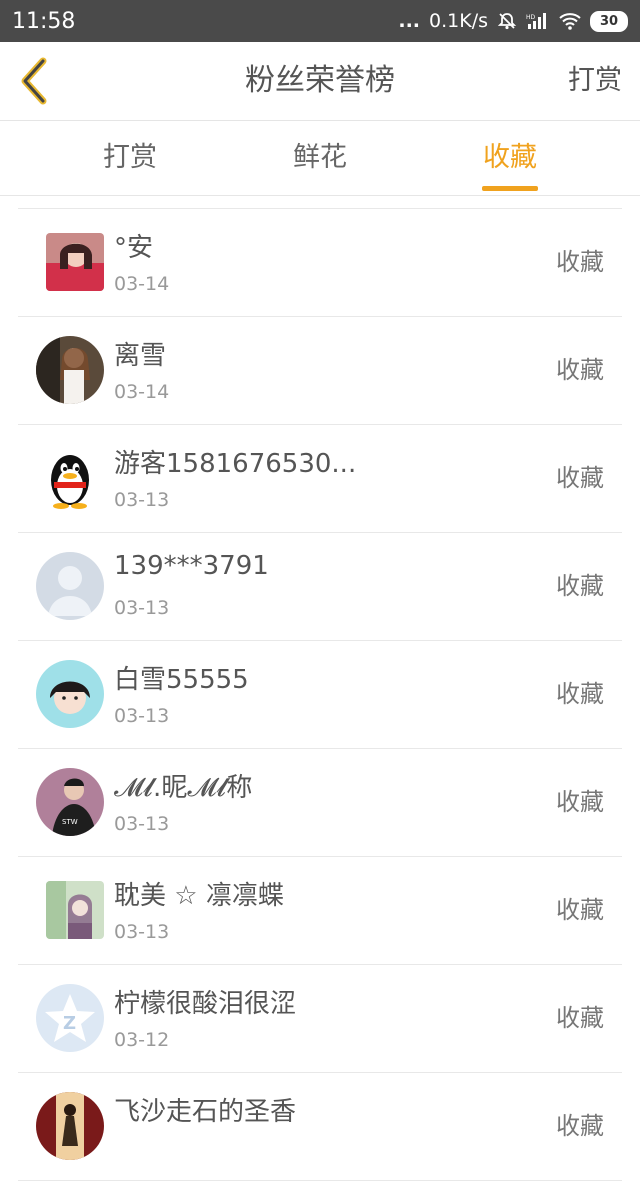 This screenshot has height=1181, width=640. I want to click on user-name: 白雪55555, so click(181, 680).